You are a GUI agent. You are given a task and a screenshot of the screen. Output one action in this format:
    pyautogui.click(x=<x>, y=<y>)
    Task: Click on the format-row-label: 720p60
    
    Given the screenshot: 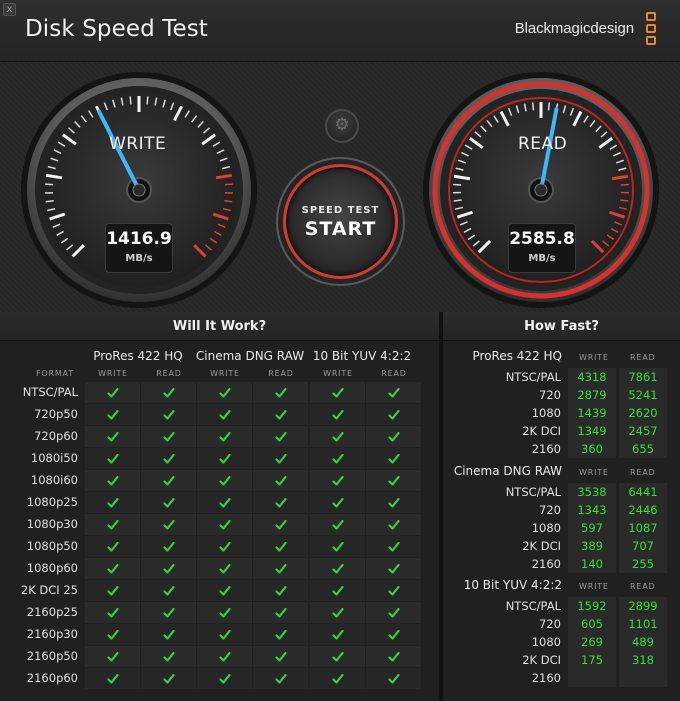 What is the action you would take?
    pyautogui.click(x=56, y=436)
    